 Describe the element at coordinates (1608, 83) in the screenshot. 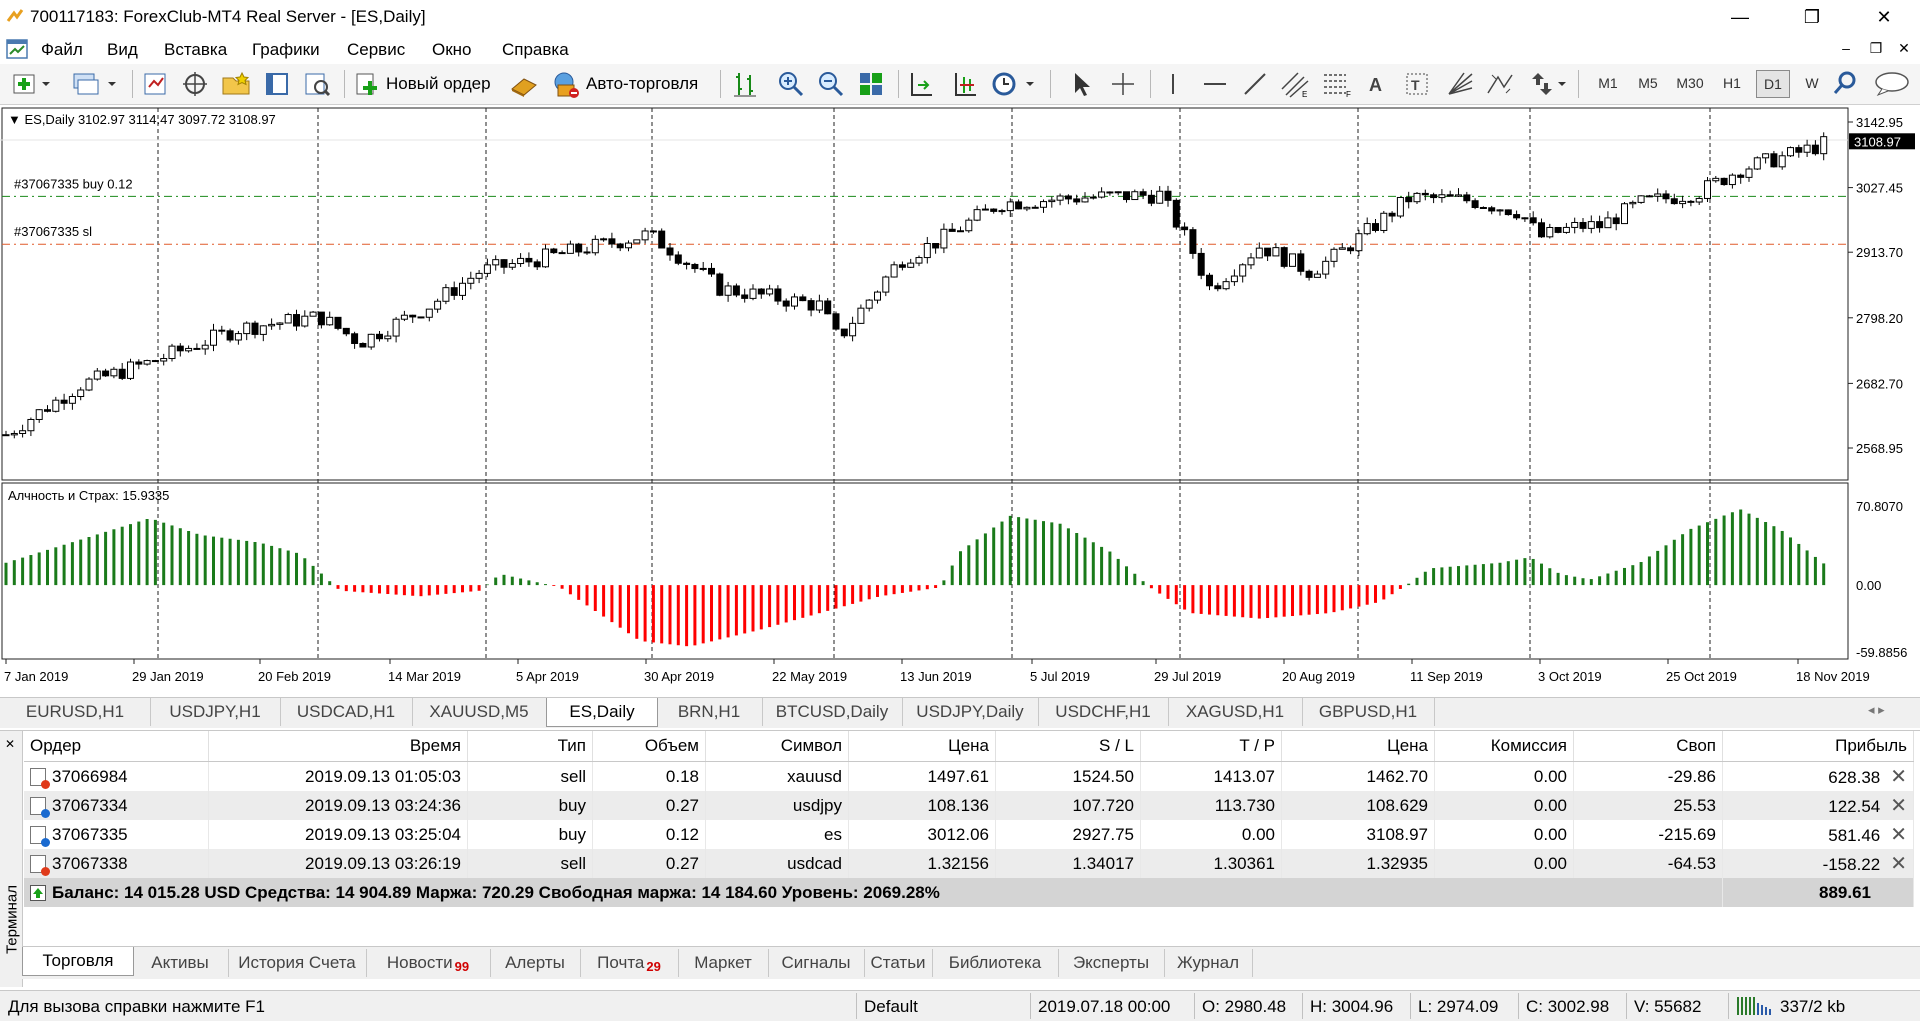

I see `timeframe-m1: M1` at that location.